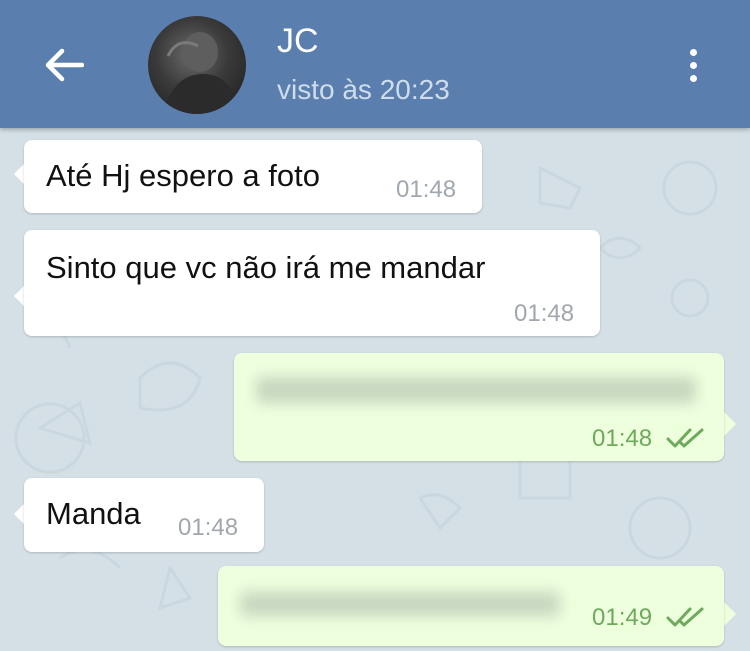 The width and height of the screenshot is (750, 651). What do you see at coordinates (144, 515) in the screenshot?
I see `message-bubble-incoming: Manda 01:48` at bounding box center [144, 515].